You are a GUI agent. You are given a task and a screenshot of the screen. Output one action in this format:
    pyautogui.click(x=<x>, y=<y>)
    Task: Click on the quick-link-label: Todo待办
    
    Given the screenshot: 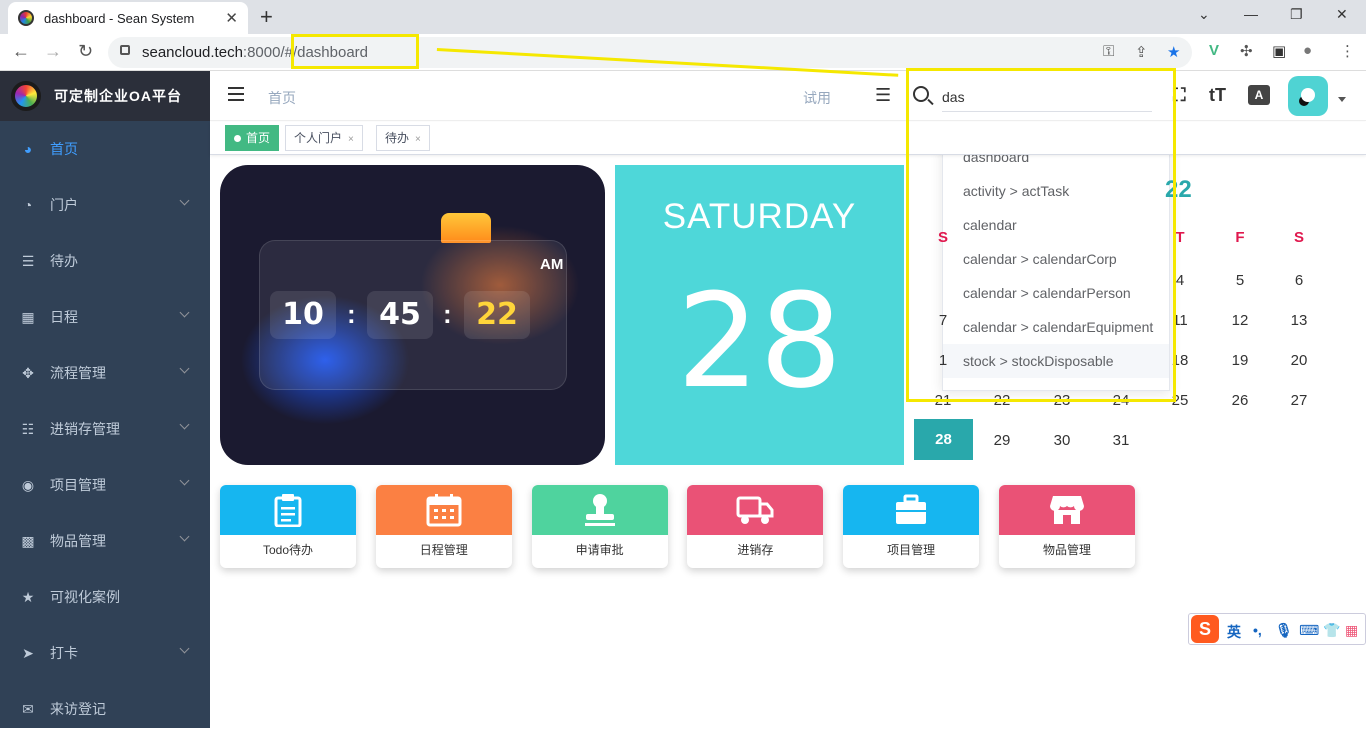 What is the action you would take?
    pyautogui.click(x=288, y=550)
    